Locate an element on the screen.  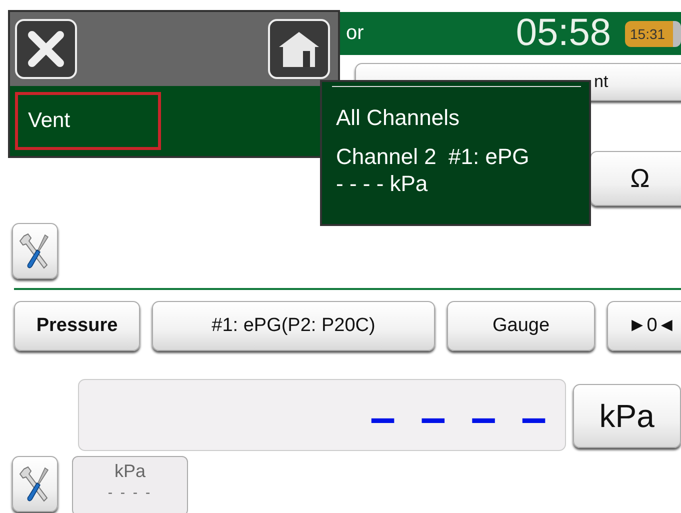
close-icon is located at coordinates (46, 49).